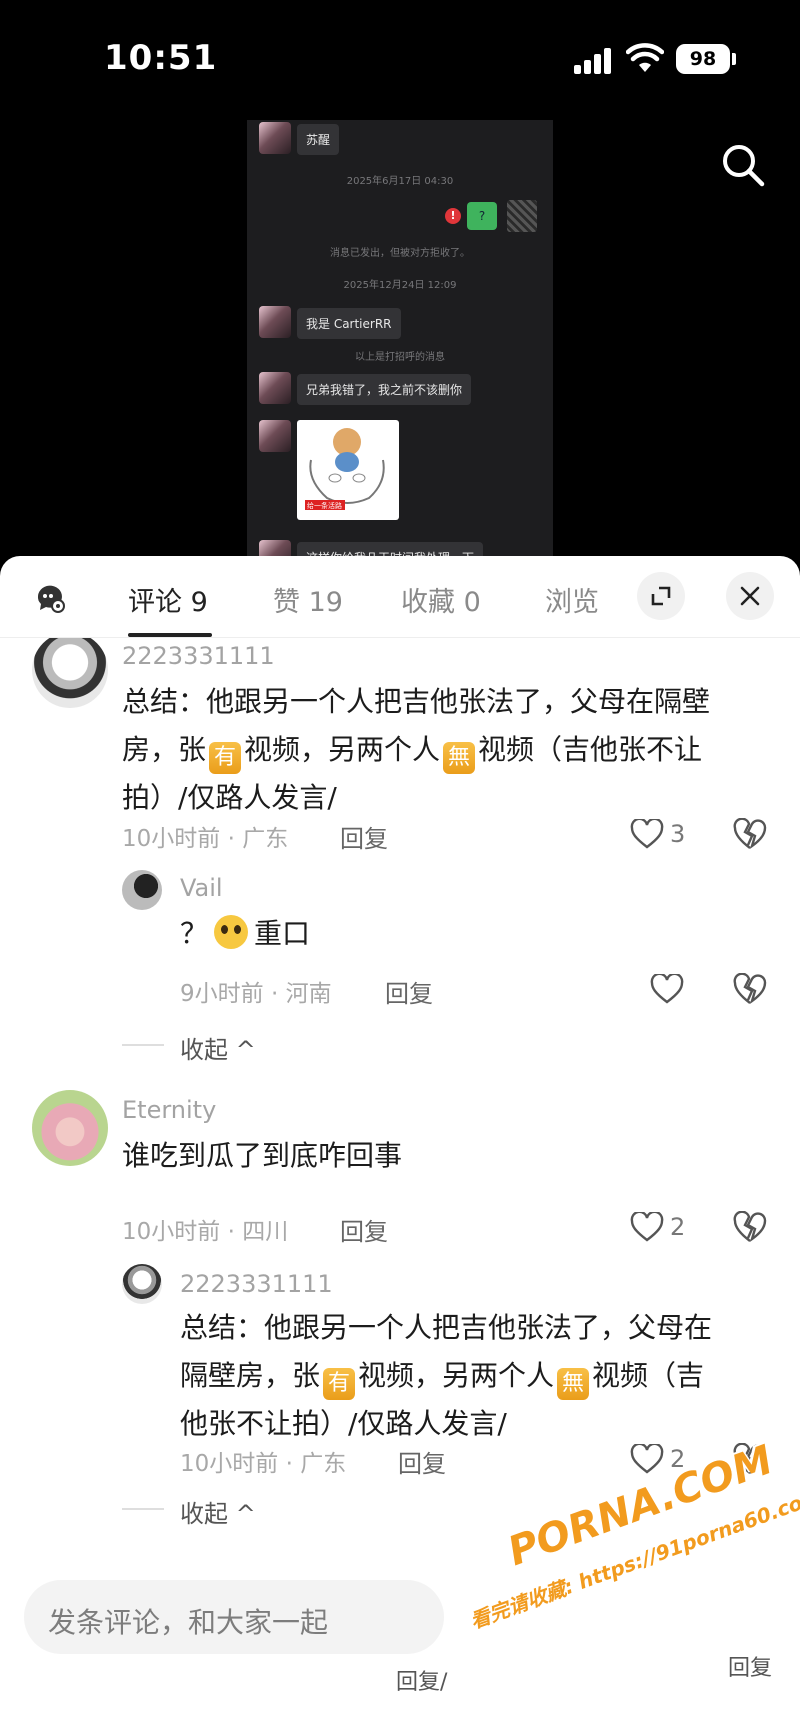  What do you see at coordinates (188, 1622) in the screenshot?
I see `comment-input-placeholder: 发条评论，和大家一起` at bounding box center [188, 1622].